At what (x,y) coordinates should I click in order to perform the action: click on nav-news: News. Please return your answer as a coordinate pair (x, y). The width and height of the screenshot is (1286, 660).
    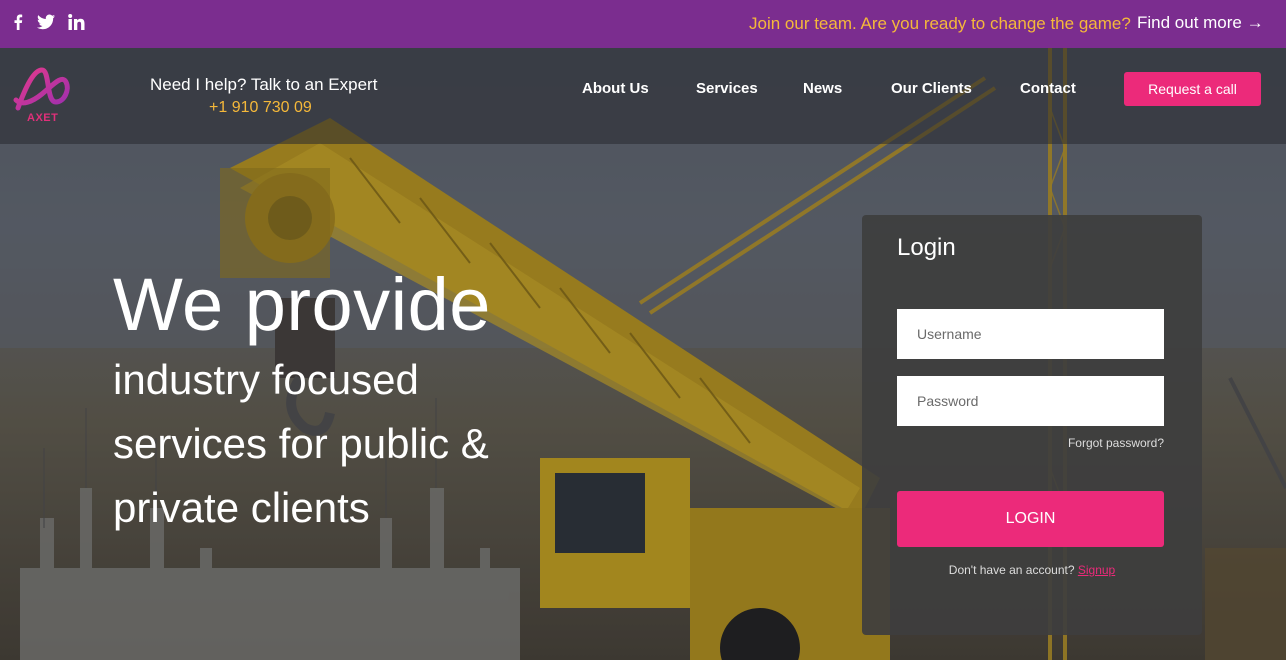
    Looking at the image, I should click on (822, 88).